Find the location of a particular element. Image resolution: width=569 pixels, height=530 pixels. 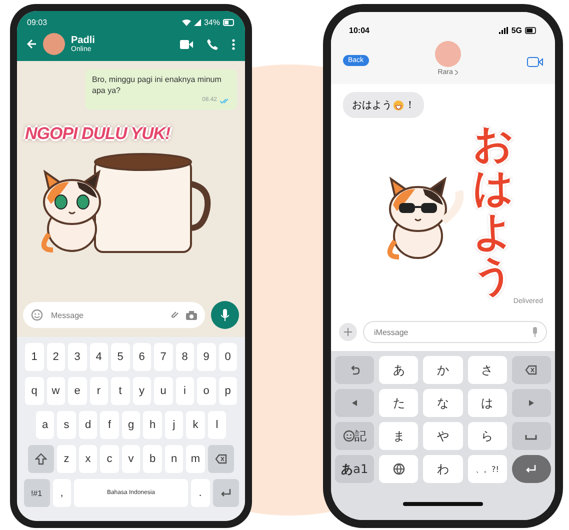

status-time: 10:04 is located at coordinates (359, 30).